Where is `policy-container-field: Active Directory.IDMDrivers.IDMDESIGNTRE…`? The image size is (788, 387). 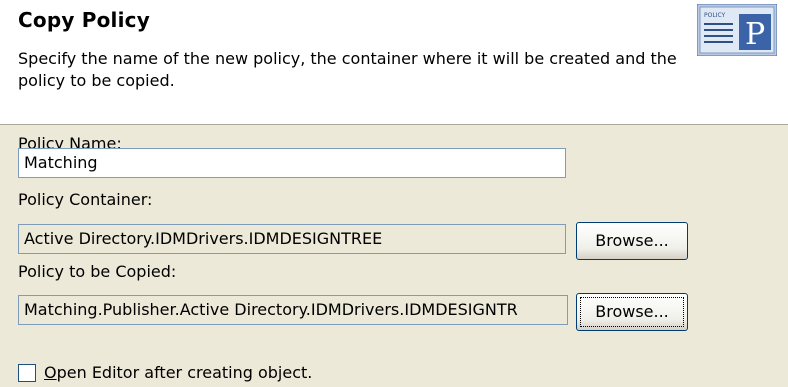 policy-container-field: Active Directory.IDMDrivers.IDMDESIGNTRE… is located at coordinates (292, 239).